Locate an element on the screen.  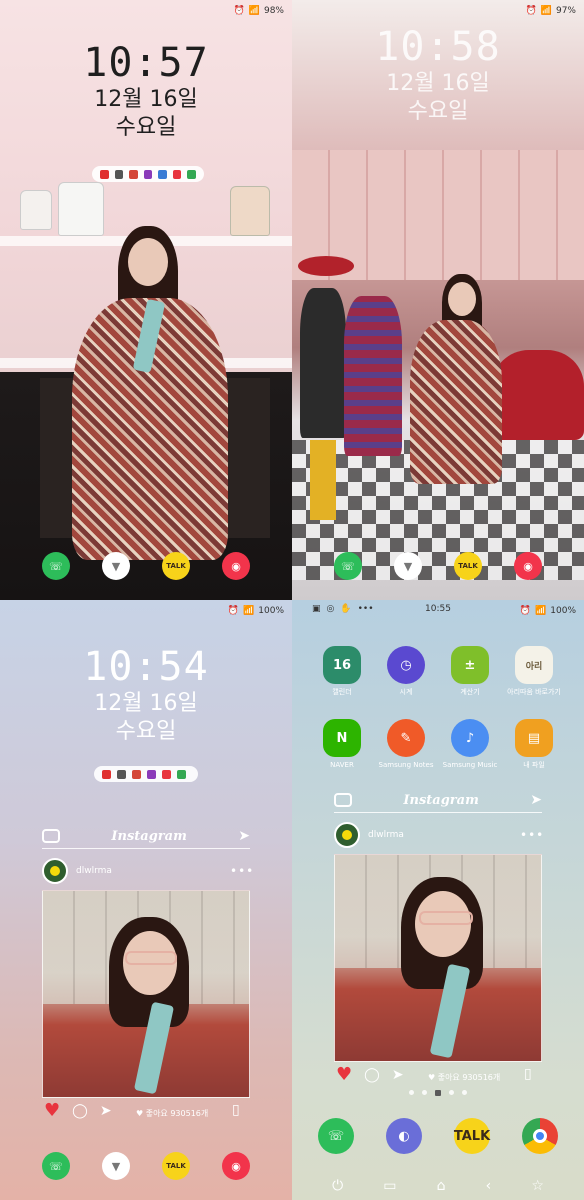
app-clock: ◷ 시계 is located at coordinates (406, 671).